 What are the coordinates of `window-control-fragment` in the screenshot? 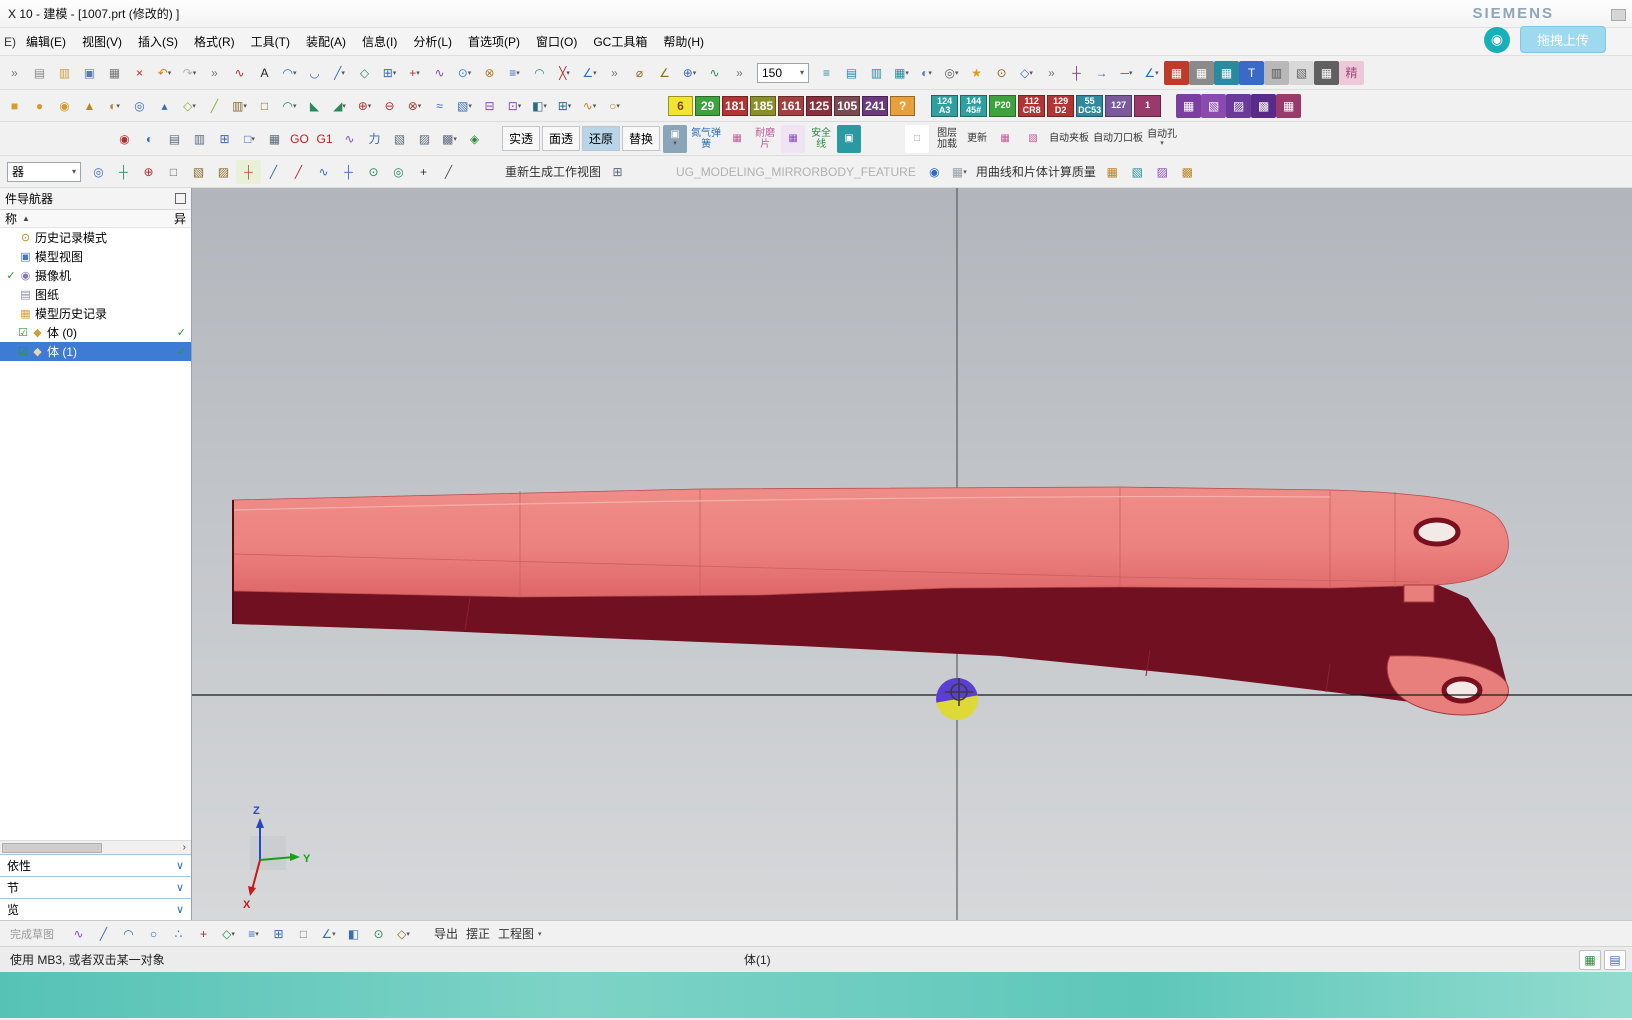 It's located at (1618, 15).